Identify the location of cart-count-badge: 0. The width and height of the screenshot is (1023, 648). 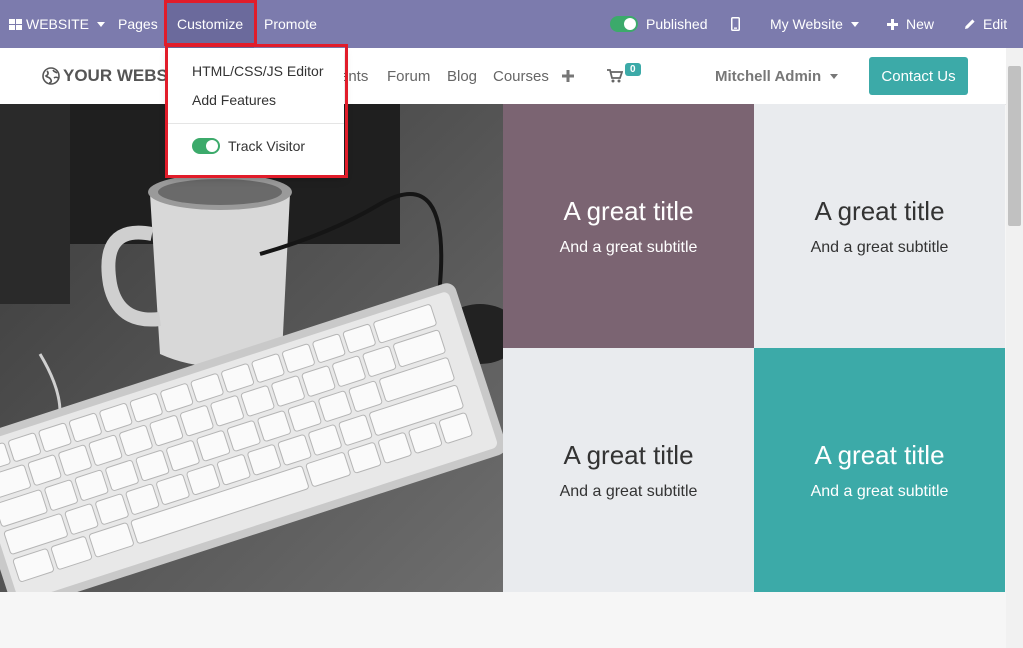
(633, 69).